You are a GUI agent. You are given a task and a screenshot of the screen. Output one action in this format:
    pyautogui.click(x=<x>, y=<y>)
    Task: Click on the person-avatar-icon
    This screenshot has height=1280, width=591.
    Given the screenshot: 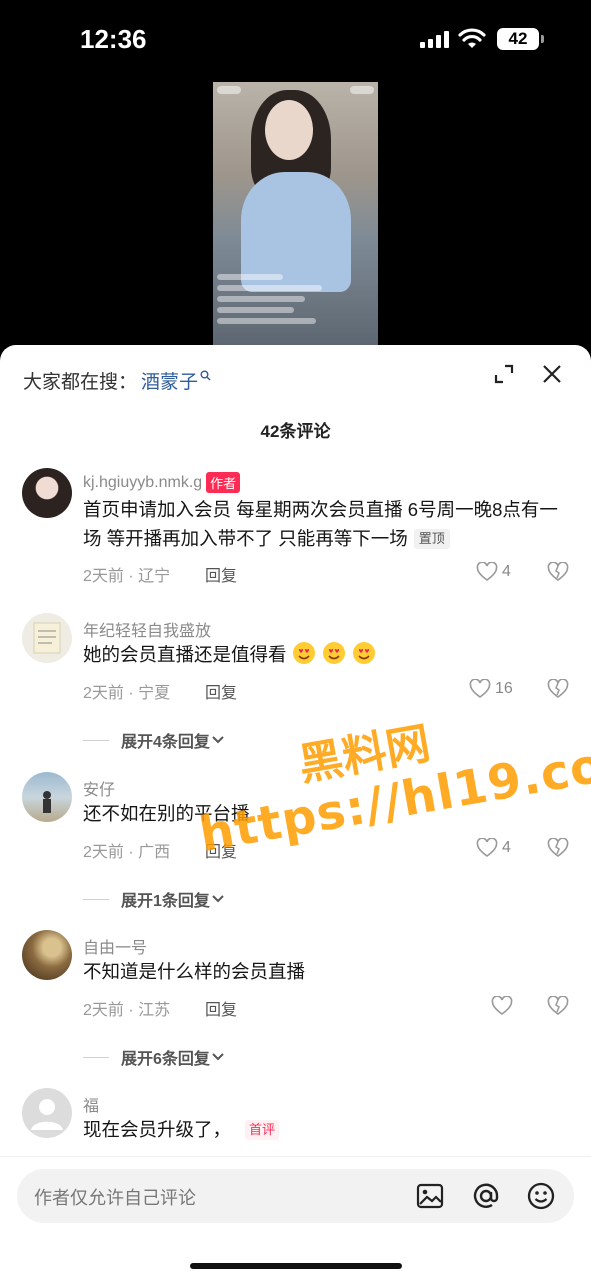 What is the action you would take?
    pyautogui.click(x=47, y=802)
    